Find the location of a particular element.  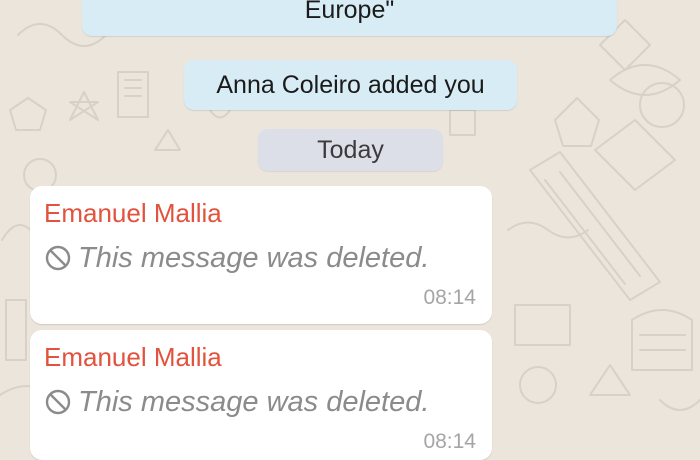

date-separator: Today is located at coordinates (350, 150).